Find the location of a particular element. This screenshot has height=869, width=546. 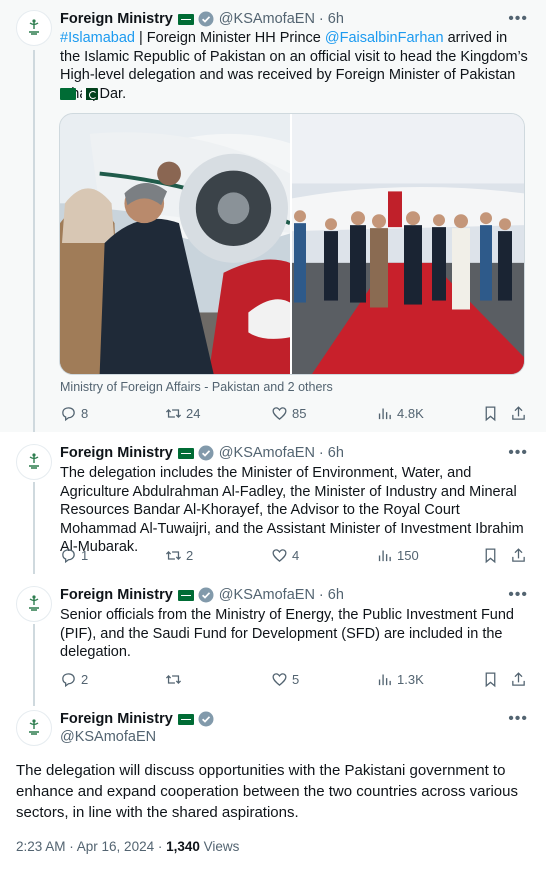

like-count: 5 is located at coordinates (296, 679).